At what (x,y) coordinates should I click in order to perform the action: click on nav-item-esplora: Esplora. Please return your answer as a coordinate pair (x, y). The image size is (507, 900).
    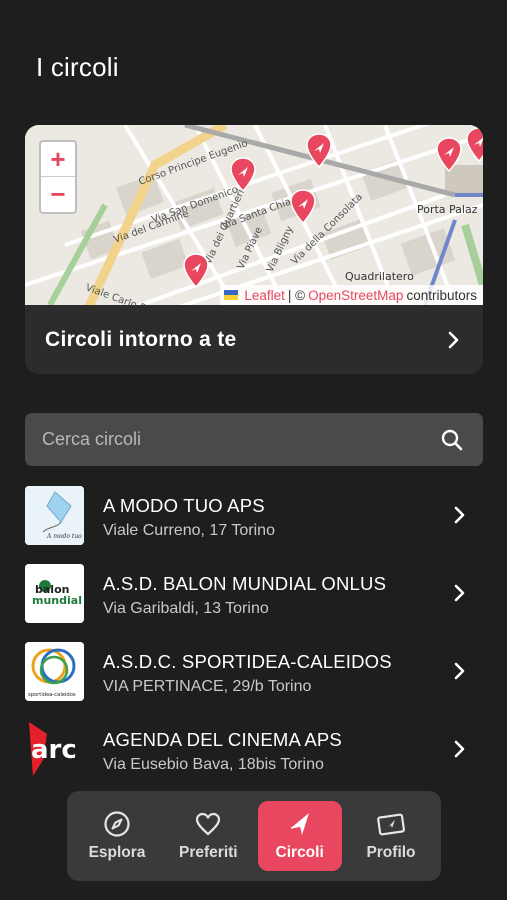
    Looking at the image, I should click on (117, 836).